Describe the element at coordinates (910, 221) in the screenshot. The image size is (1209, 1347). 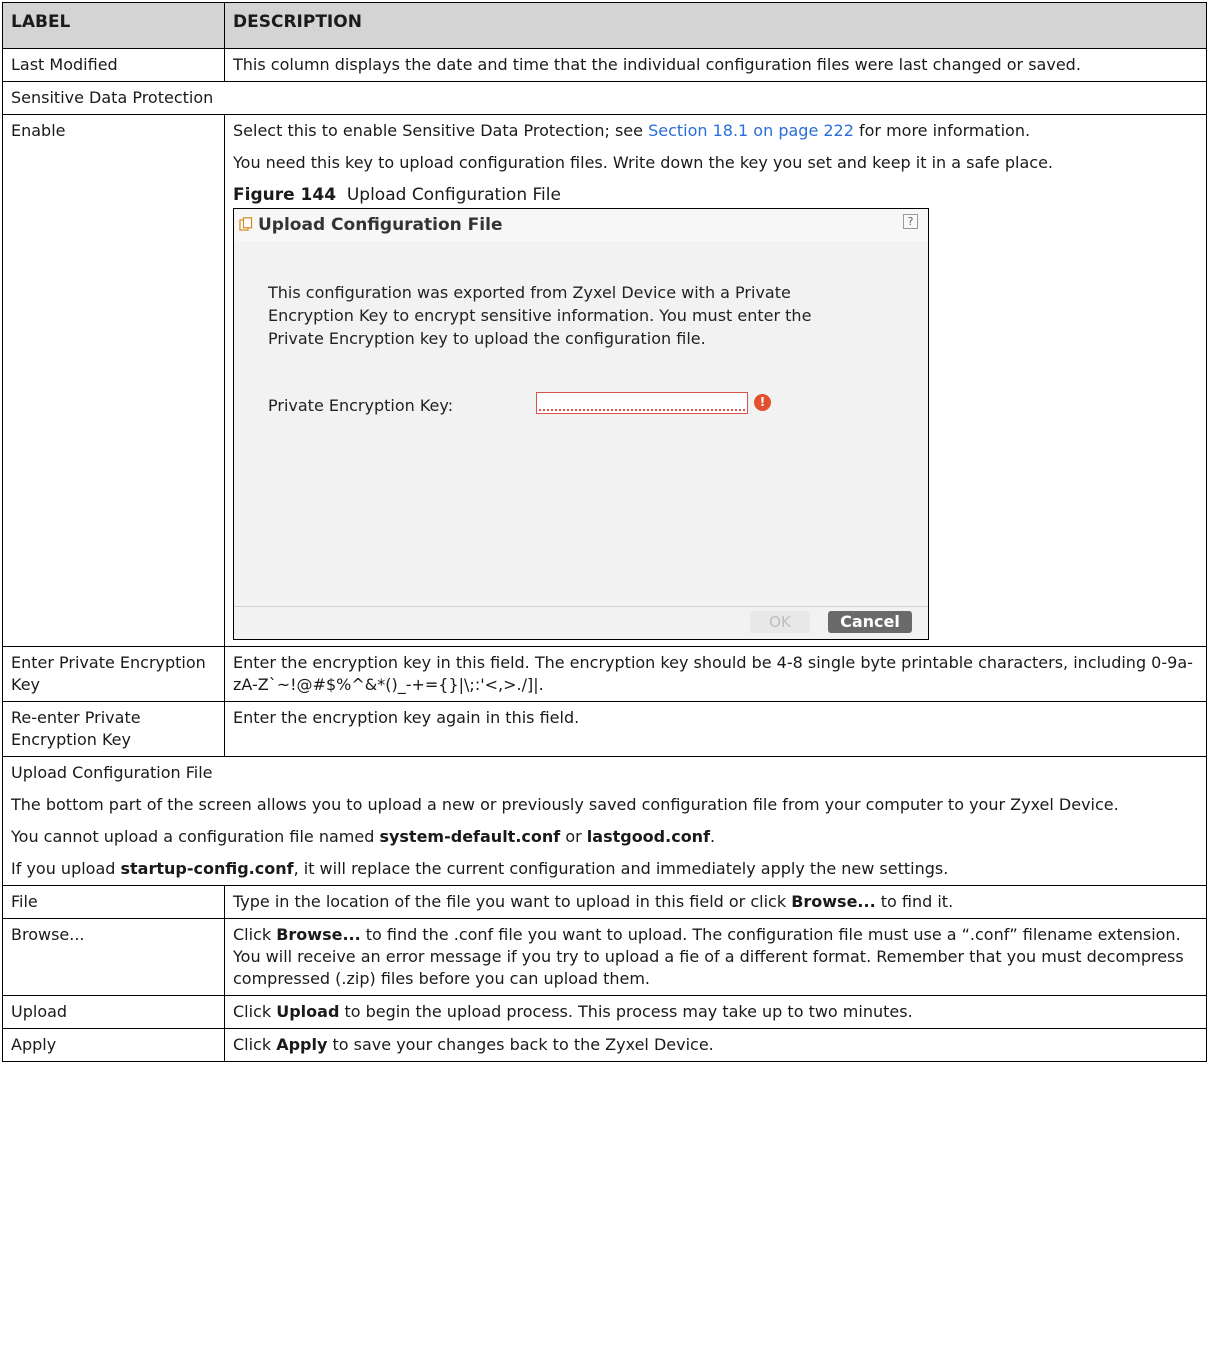
I see `help-icon: ?` at that location.